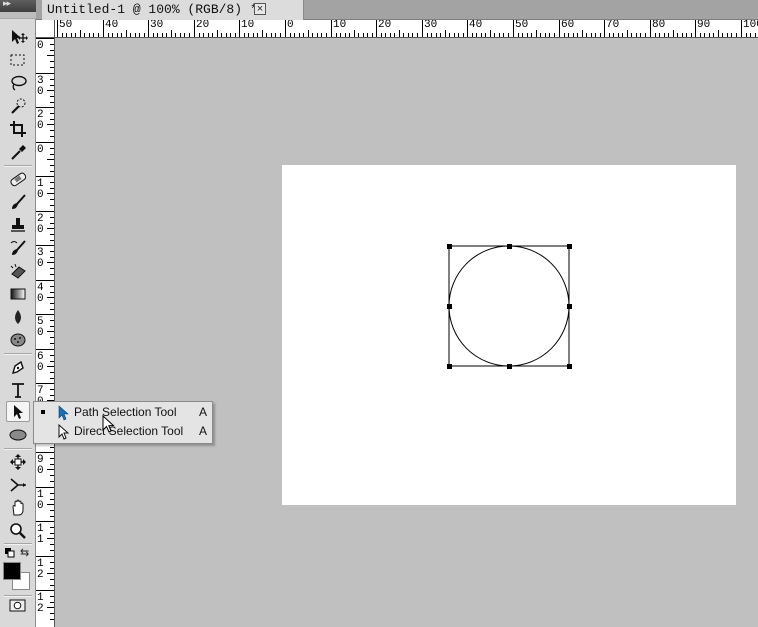  I want to click on marquee-tool, so click(18, 59).